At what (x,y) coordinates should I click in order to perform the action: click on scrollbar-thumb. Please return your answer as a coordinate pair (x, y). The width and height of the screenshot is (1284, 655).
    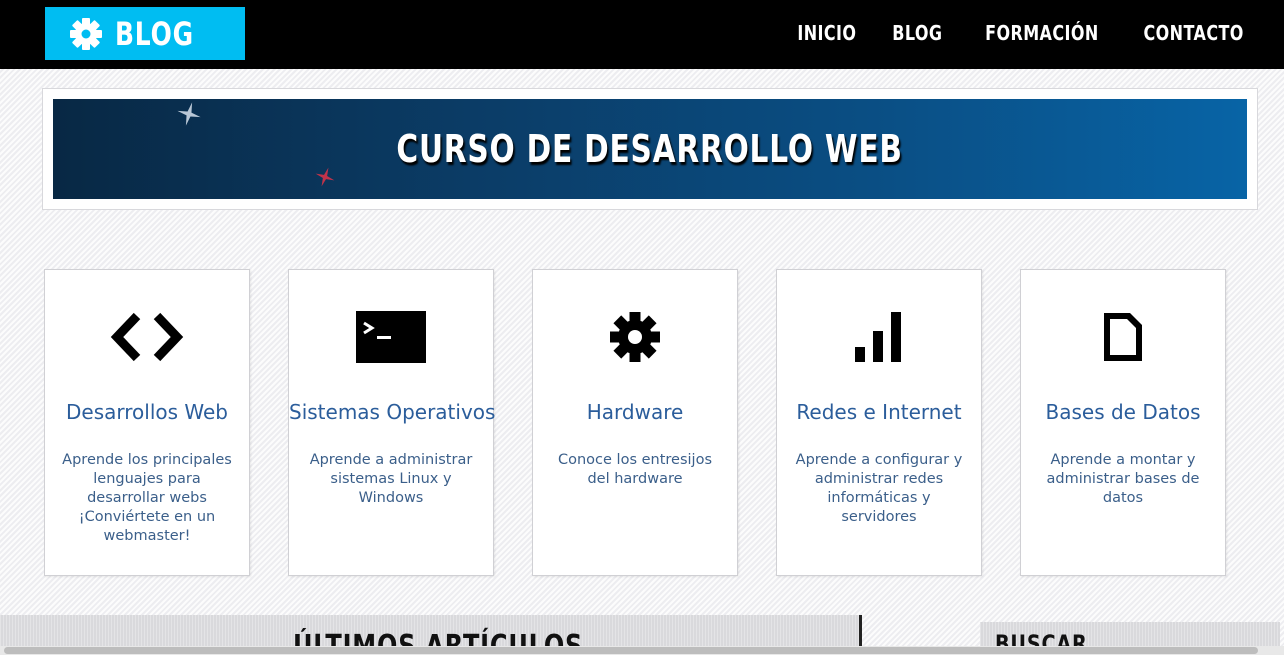
    Looking at the image, I should click on (631, 650).